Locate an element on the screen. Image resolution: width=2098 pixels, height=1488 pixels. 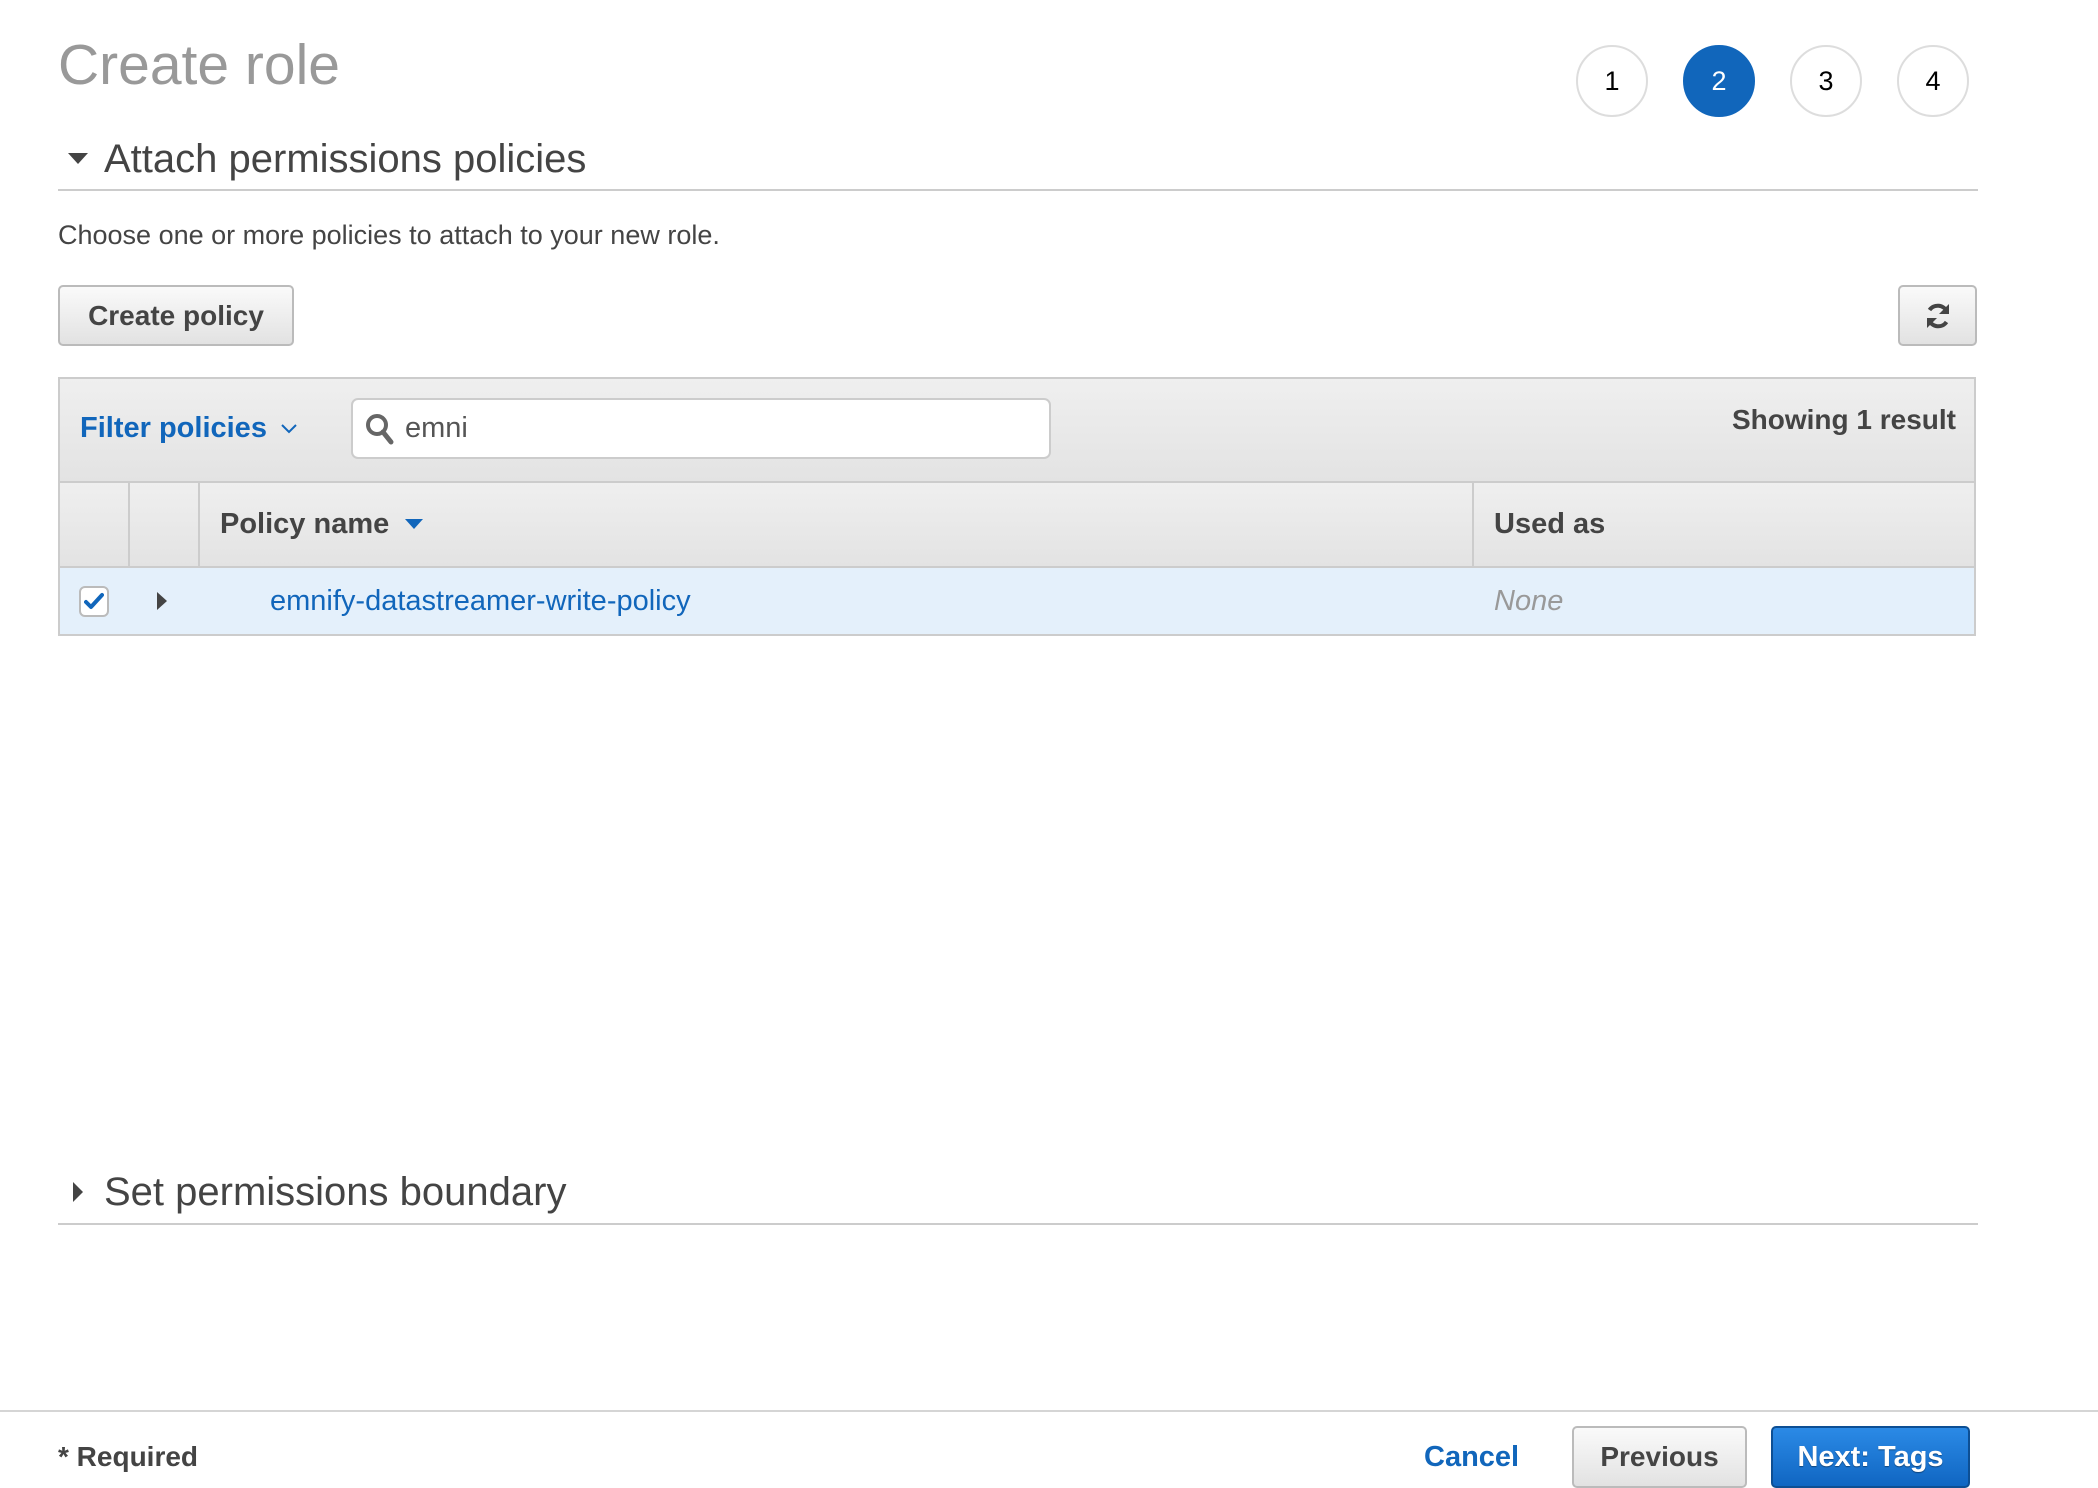
attach-policies-section-toggle: Attach permissions policies is located at coordinates (322, 159).